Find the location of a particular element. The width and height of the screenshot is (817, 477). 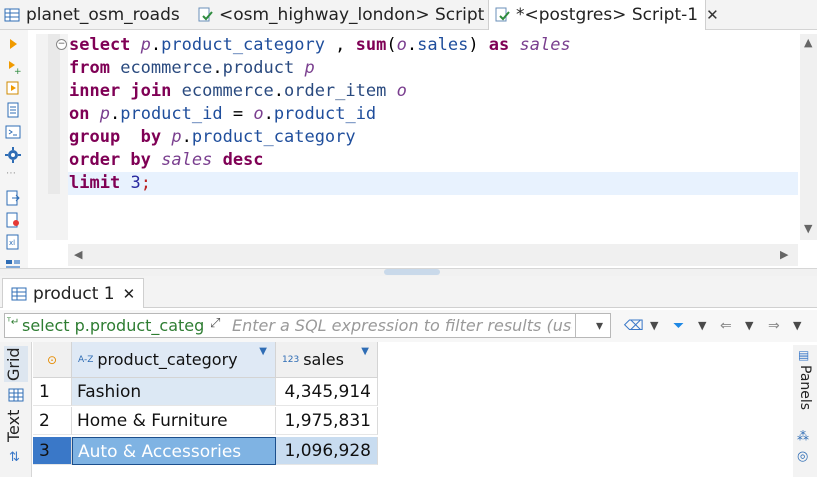

expand-icon: ⤢ is located at coordinates (215, 323).